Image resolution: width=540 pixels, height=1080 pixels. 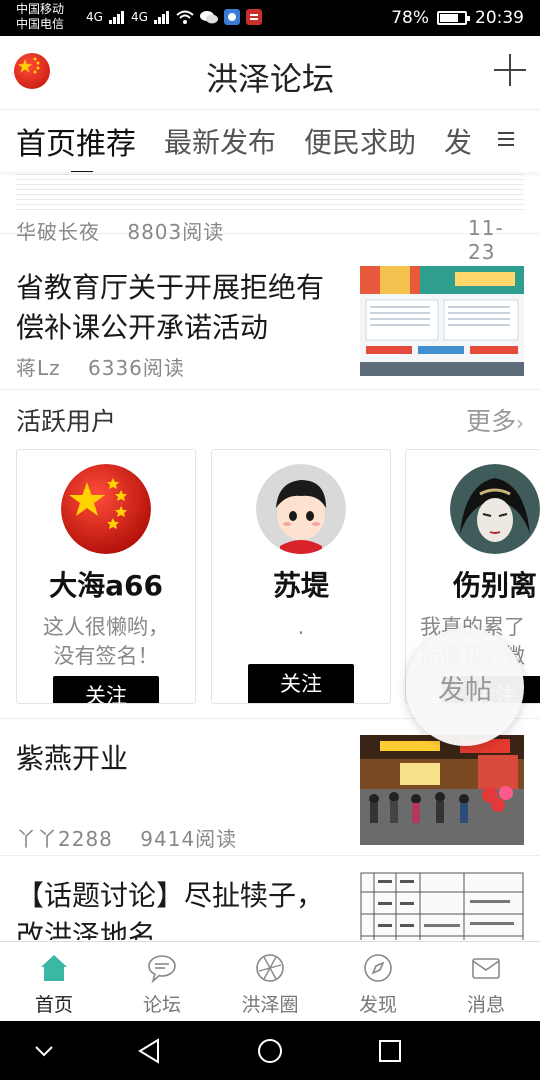 I want to click on system-nav-bar, so click(x=270, y=1050).